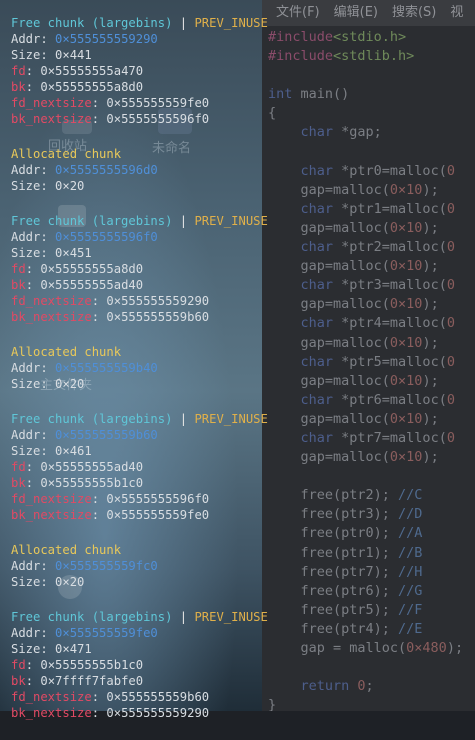  What do you see at coordinates (371, 113) in the screenshot?
I see `code-line: {` at bounding box center [371, 113].